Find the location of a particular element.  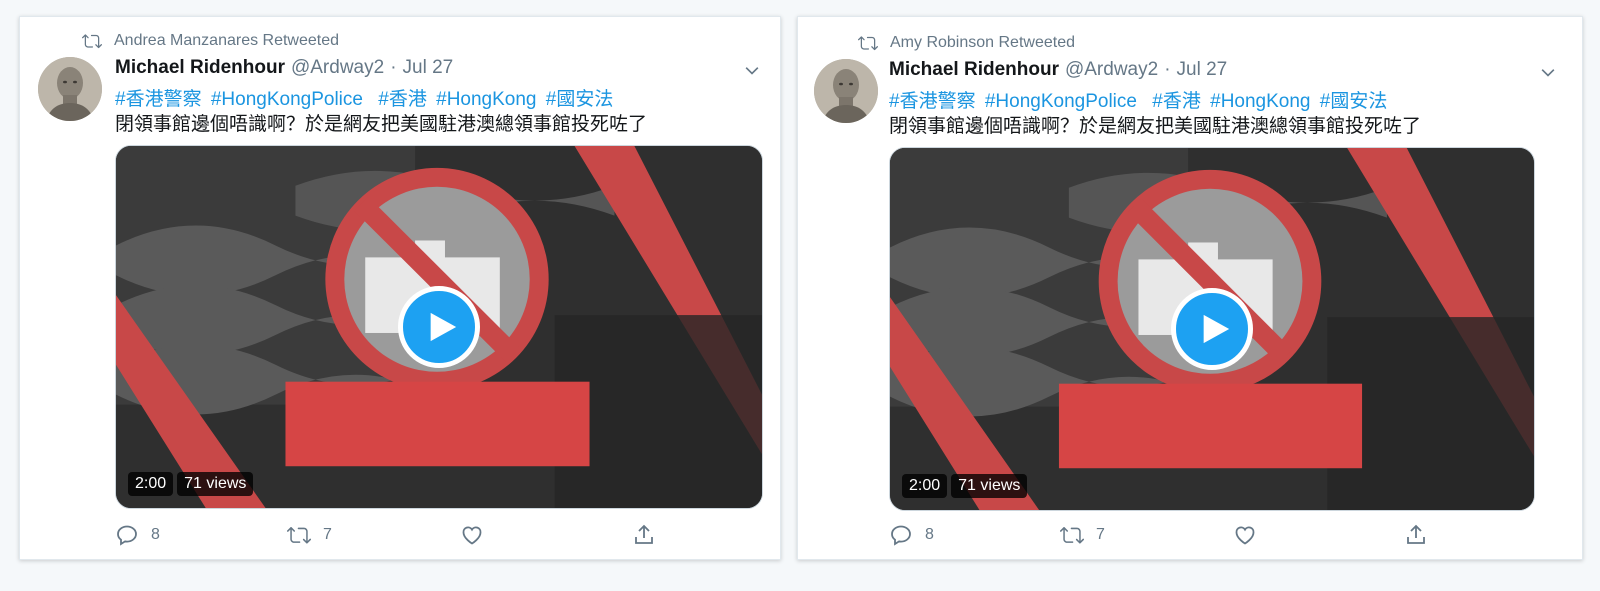

retweet-context: Andrea Manzanares Retweeted is located at coordinates (210, 41).